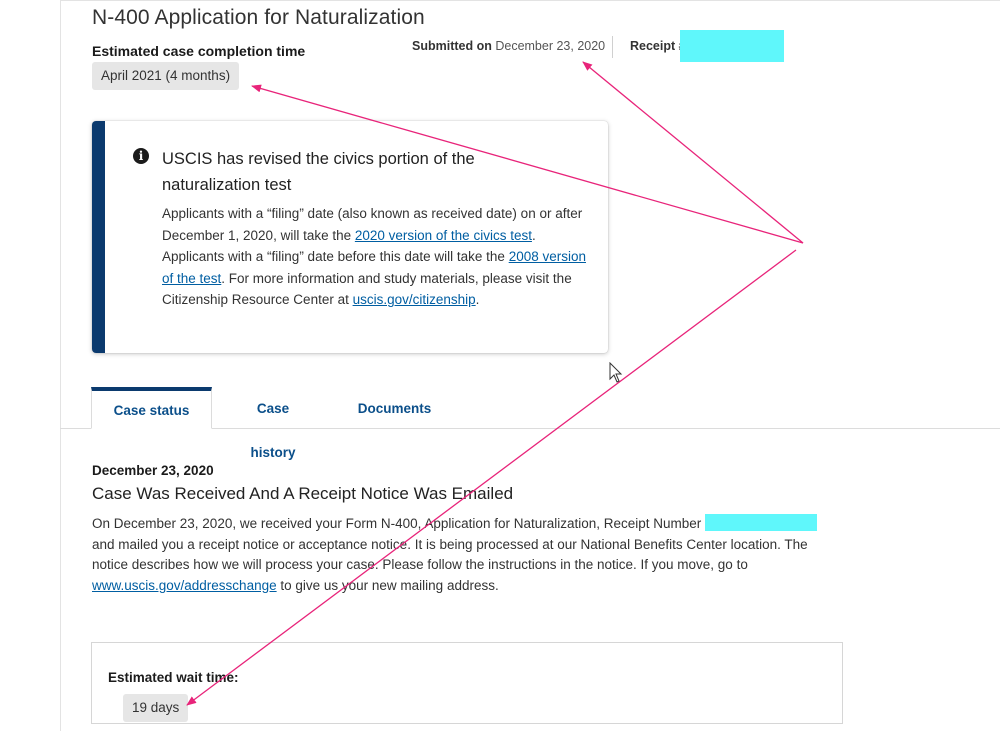 This screenshot has width=1000, height=731. I want to click on submitted-label: Submitted on, so click(452, 46).